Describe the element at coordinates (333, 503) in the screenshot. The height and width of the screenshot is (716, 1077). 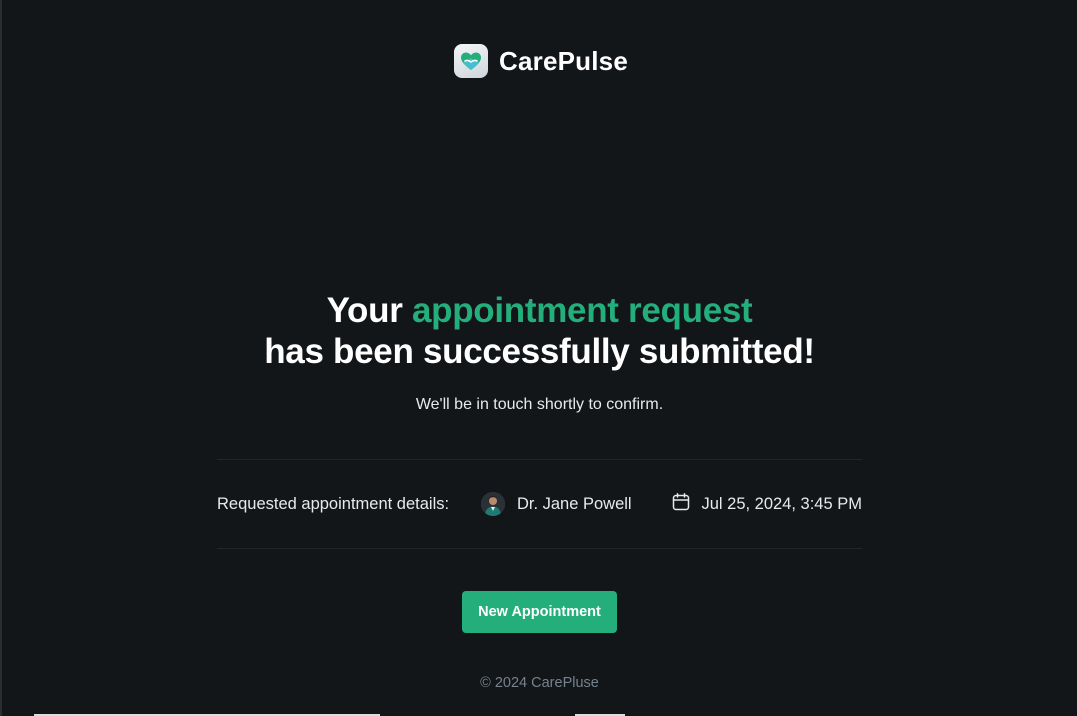
I see `details-label: Requested appointment details:` at that location.